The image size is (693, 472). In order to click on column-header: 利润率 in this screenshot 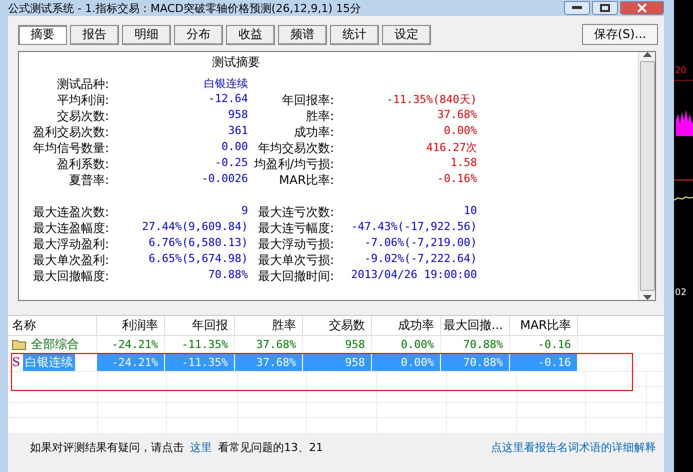, I will do `click(131, 325)`.